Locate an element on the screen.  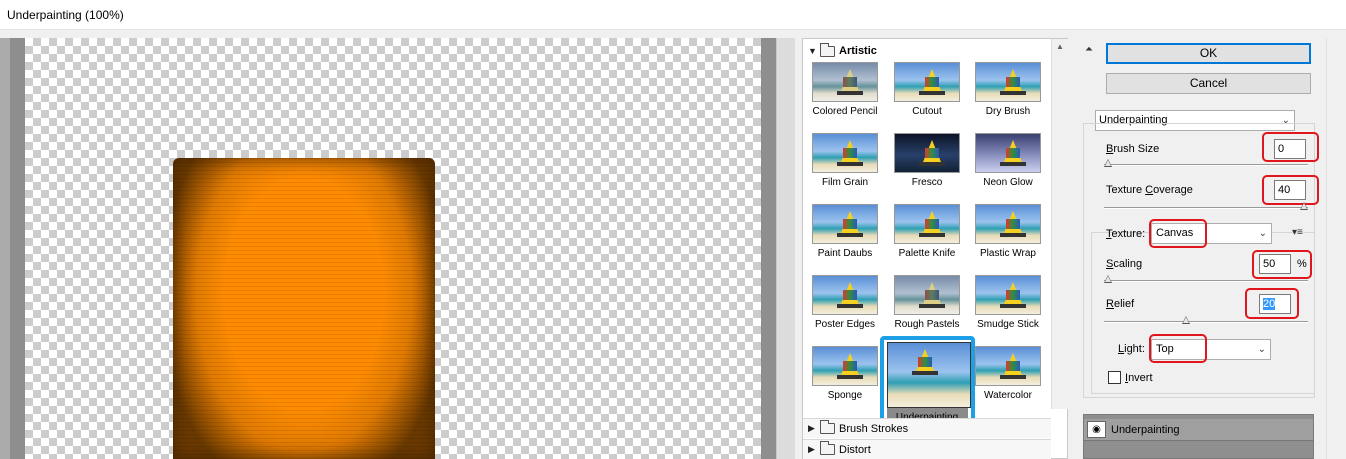
filter-thumb-smudge-stick: Smudge Stick is located at coordinates (1008, 307).